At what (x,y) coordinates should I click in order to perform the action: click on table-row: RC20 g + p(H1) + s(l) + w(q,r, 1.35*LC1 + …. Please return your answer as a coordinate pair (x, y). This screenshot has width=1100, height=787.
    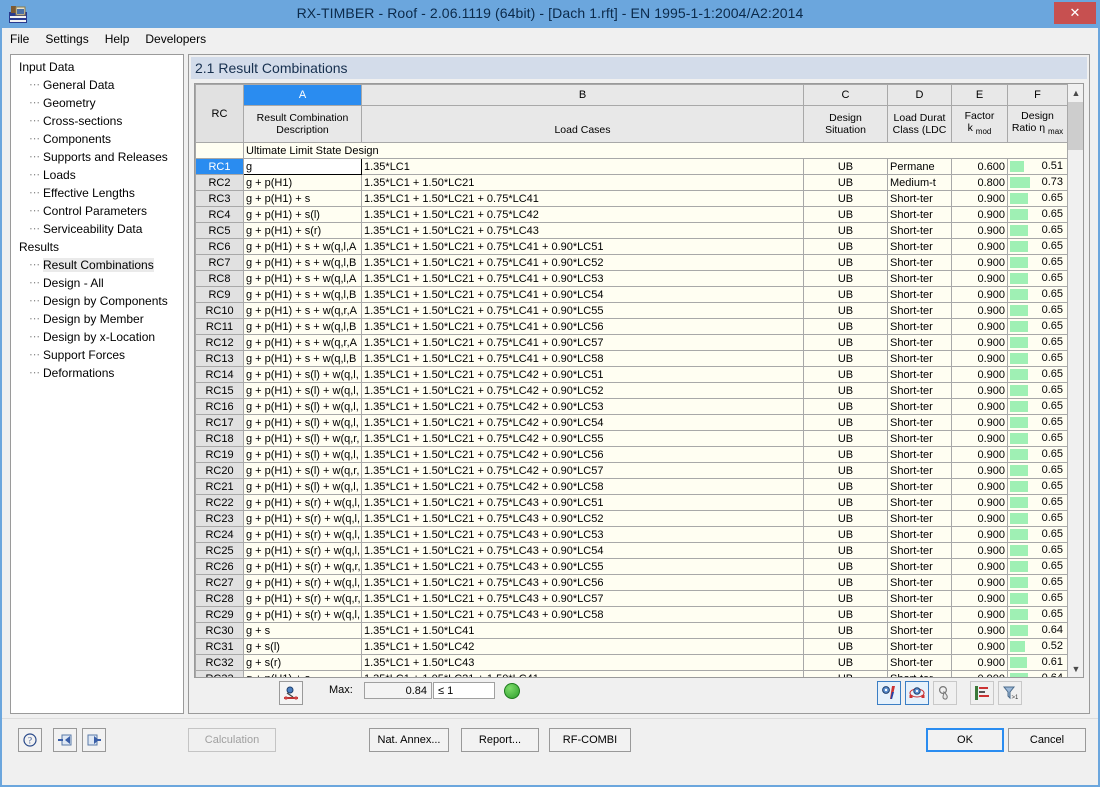
    Looking at the image, I should click on (631, 470).